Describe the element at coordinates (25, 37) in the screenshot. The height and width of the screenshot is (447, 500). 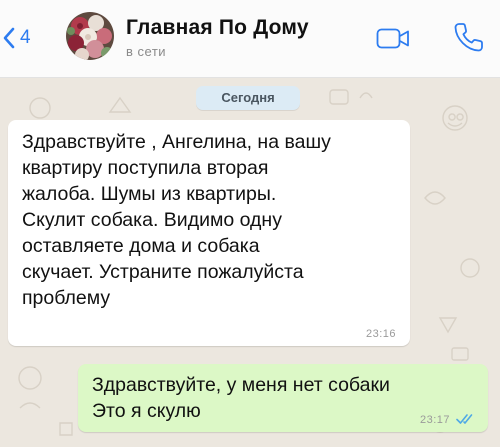
I see `unread-count: 4` at that location.